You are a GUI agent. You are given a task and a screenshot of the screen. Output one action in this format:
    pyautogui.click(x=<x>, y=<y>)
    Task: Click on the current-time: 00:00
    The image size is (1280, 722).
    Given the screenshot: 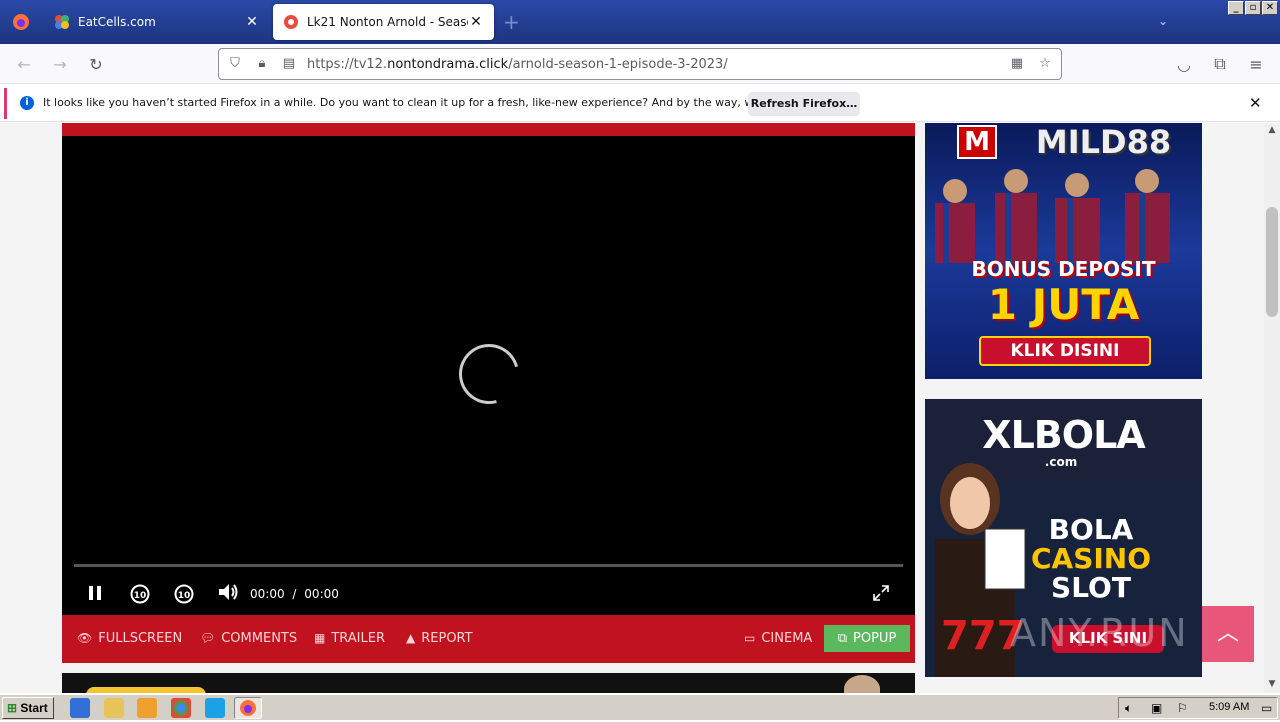 What is the action you would take?
    pyautogui.click(x=267, y=594)
    